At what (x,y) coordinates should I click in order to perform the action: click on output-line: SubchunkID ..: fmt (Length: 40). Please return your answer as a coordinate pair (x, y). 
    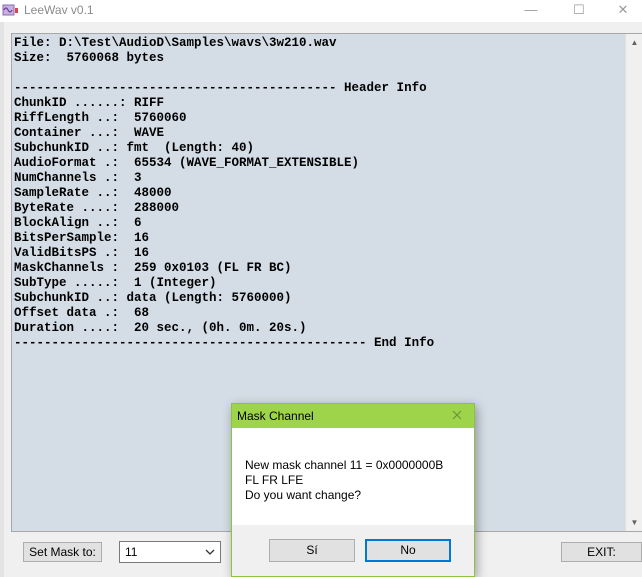
    Looking at the image, I should click on (134, 148).